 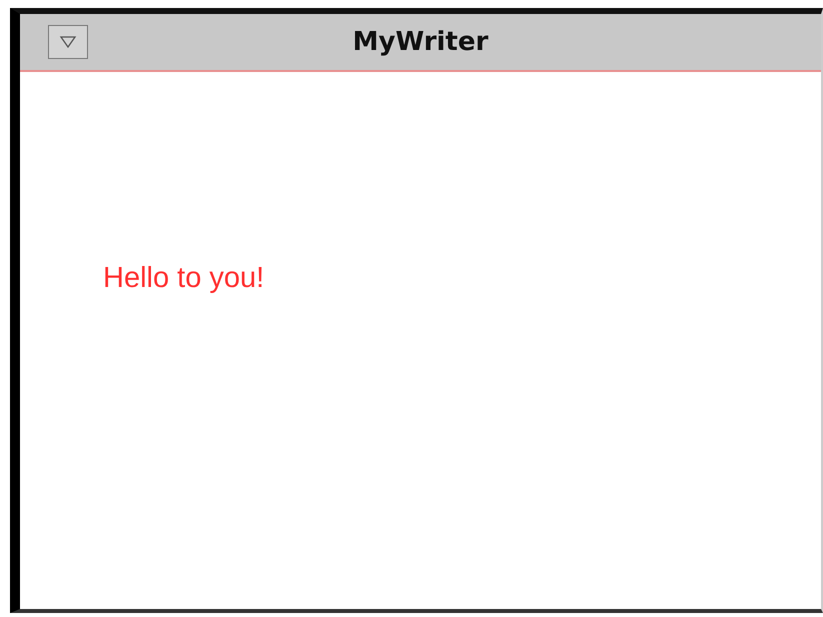 I want to click on triangle-icon, so click(x=68, y=42).